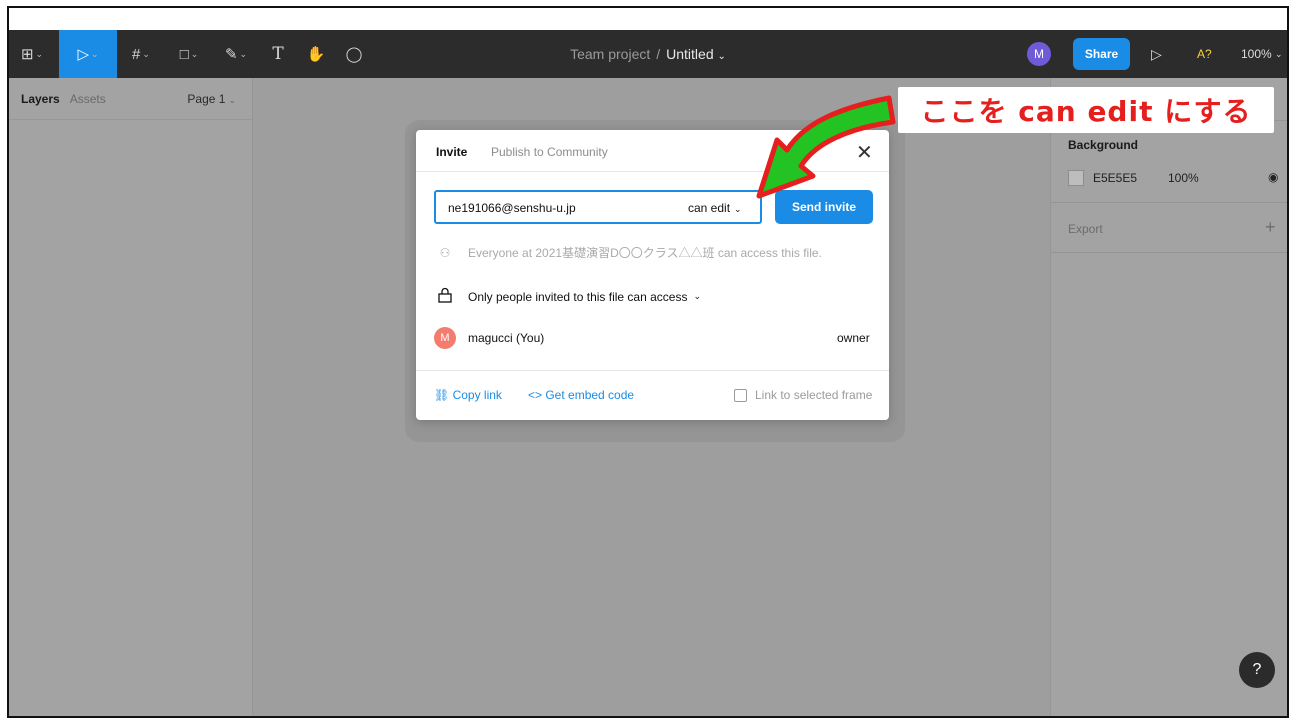 This screenshot has height=726, width=1295. I want to click on text-icon: T, so click(278, 54).